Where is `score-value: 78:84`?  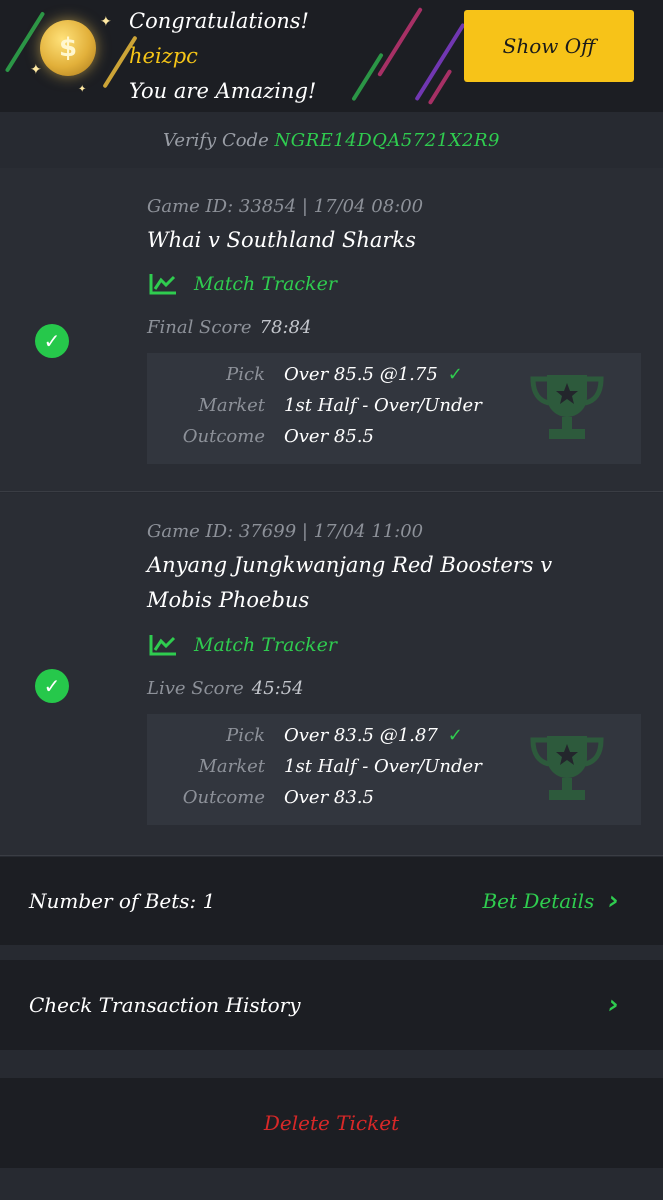
score-value: 78:84 is located at coordinates (285, 327).